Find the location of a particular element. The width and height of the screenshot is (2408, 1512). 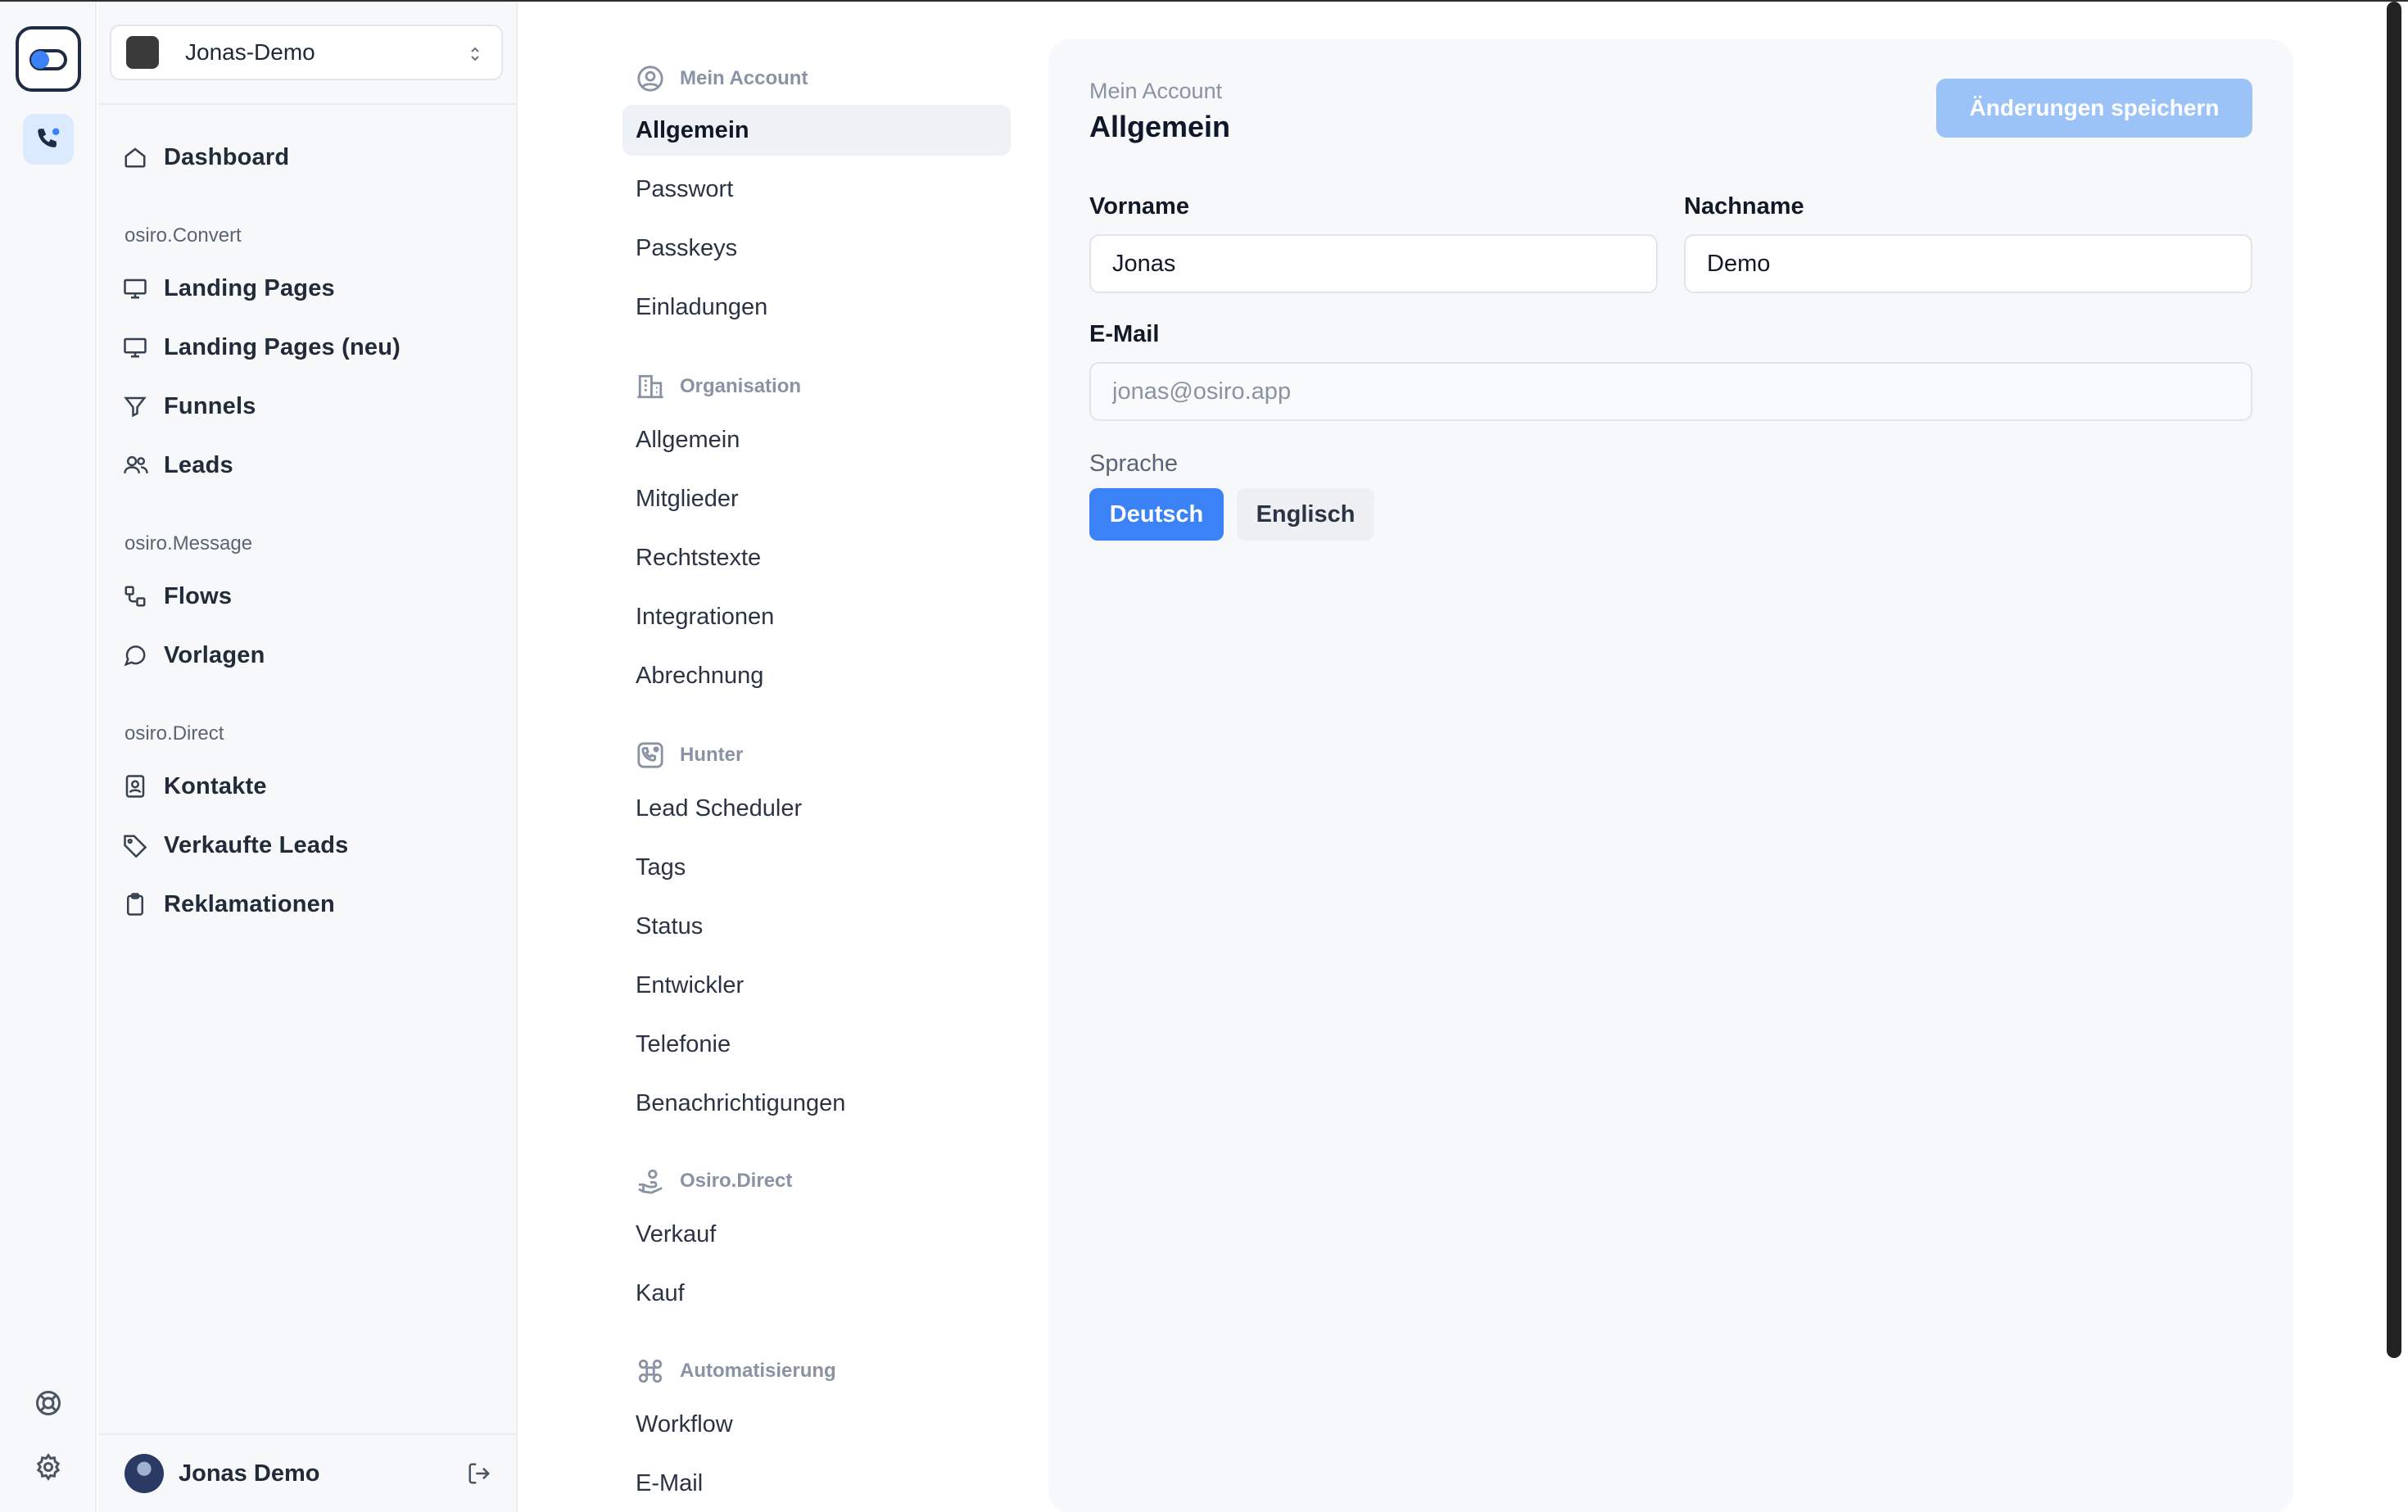

workspace-switcher: Jonas-Demo is located at coordinates (306, 53).